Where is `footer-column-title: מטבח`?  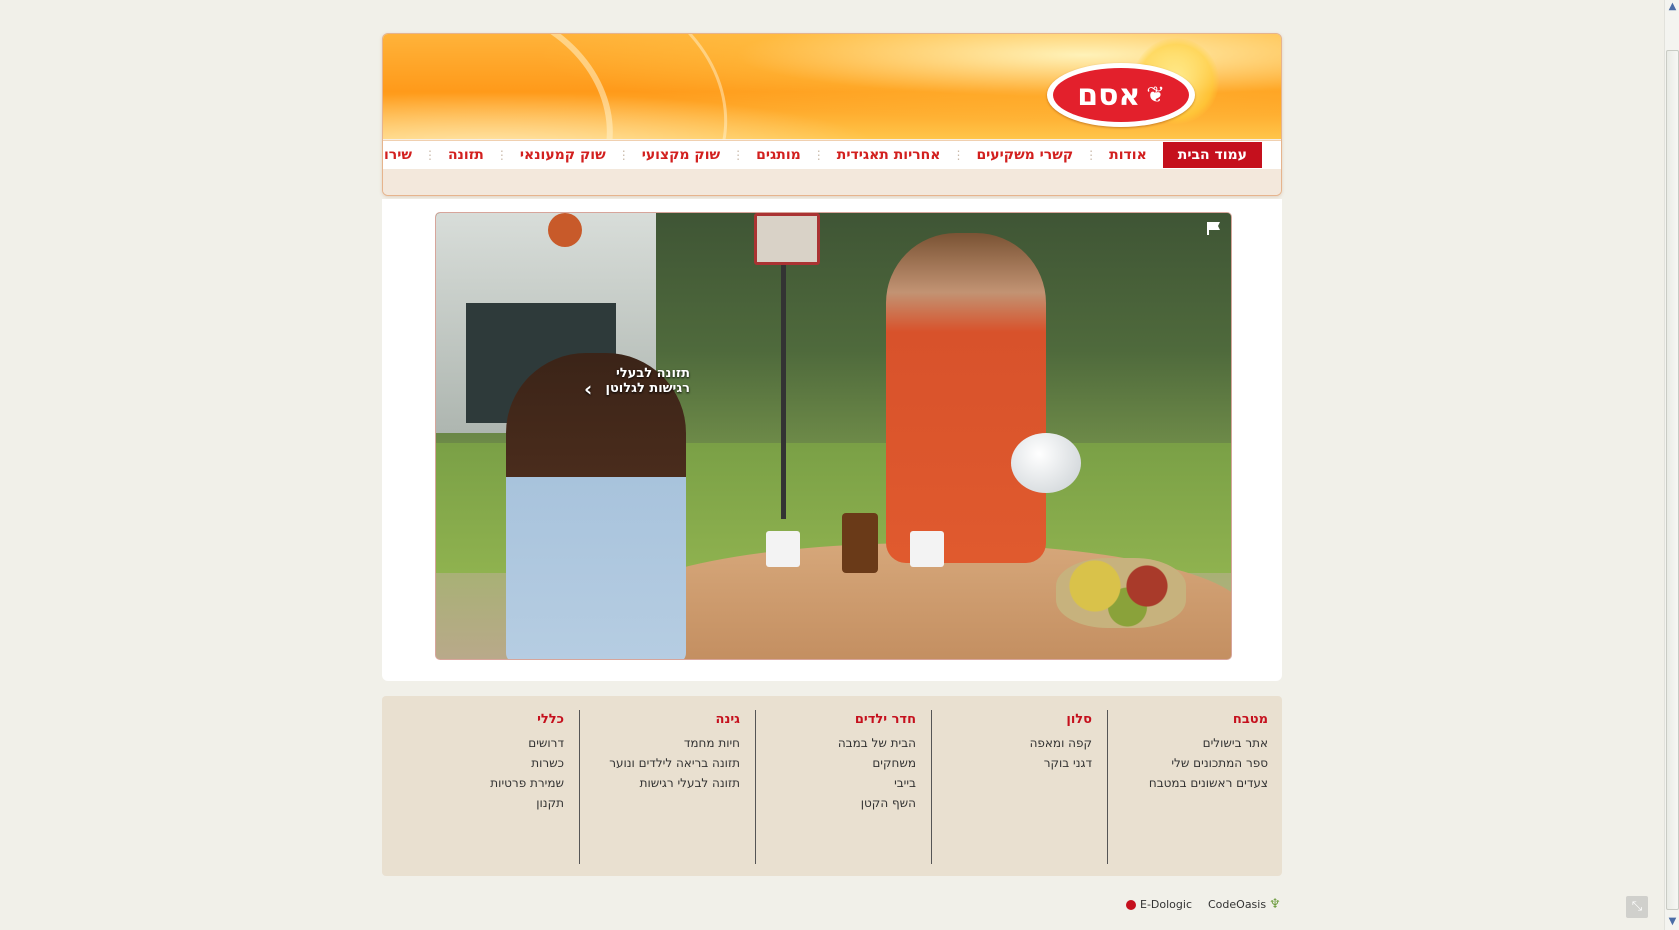 footer-column-title: מטבח is located at coordinates (1188, 720).